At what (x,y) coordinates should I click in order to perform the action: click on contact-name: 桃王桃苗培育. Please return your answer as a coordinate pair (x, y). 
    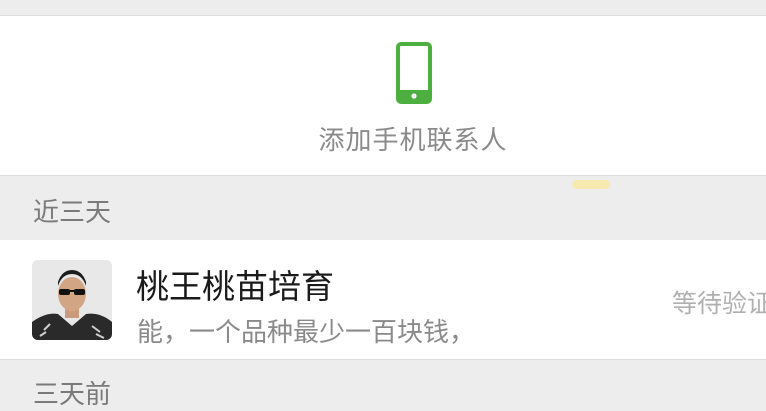
    Looking at the image, I should click on (235, 286).